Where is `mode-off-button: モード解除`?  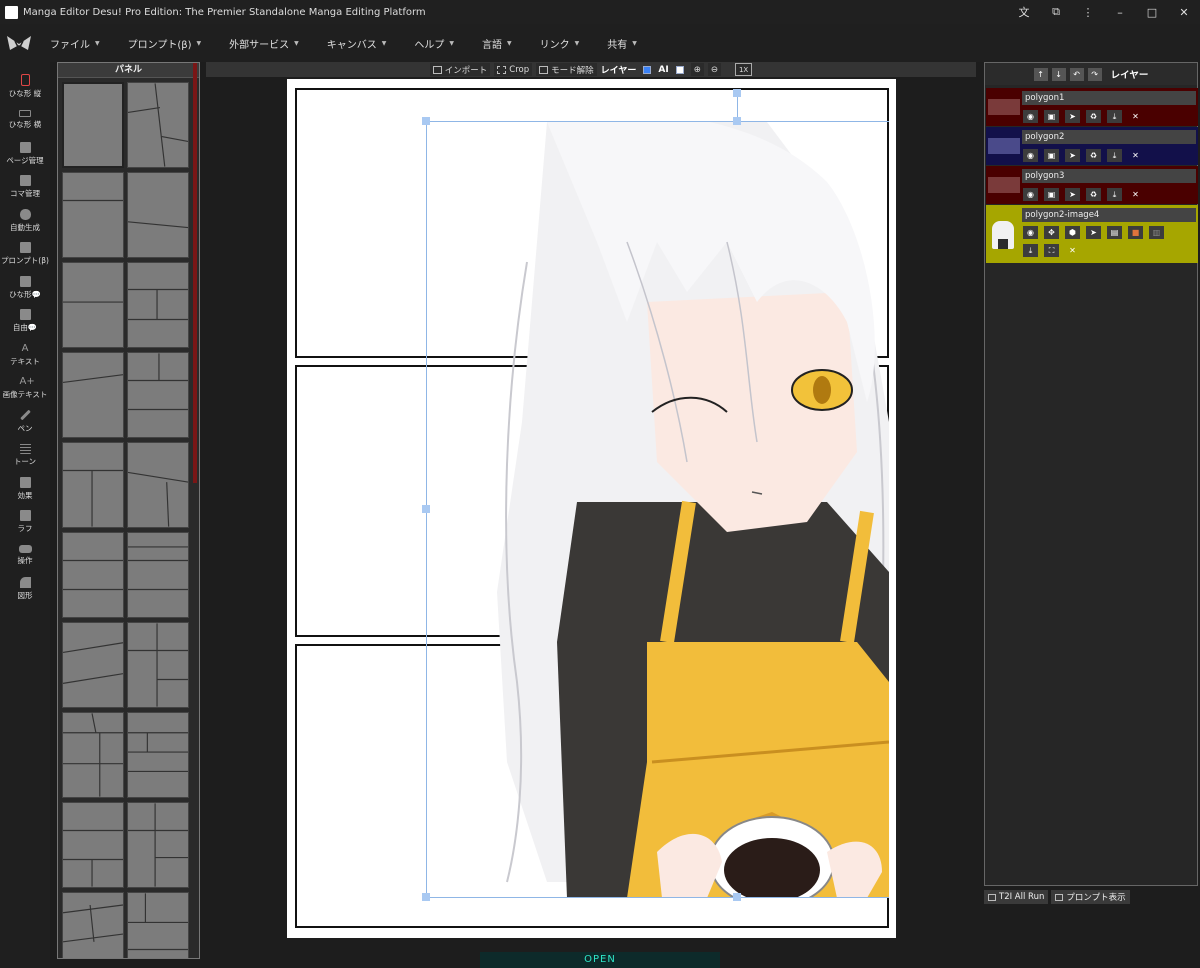 mode-off-button: モード解除 is located at coordinates (566, 69).